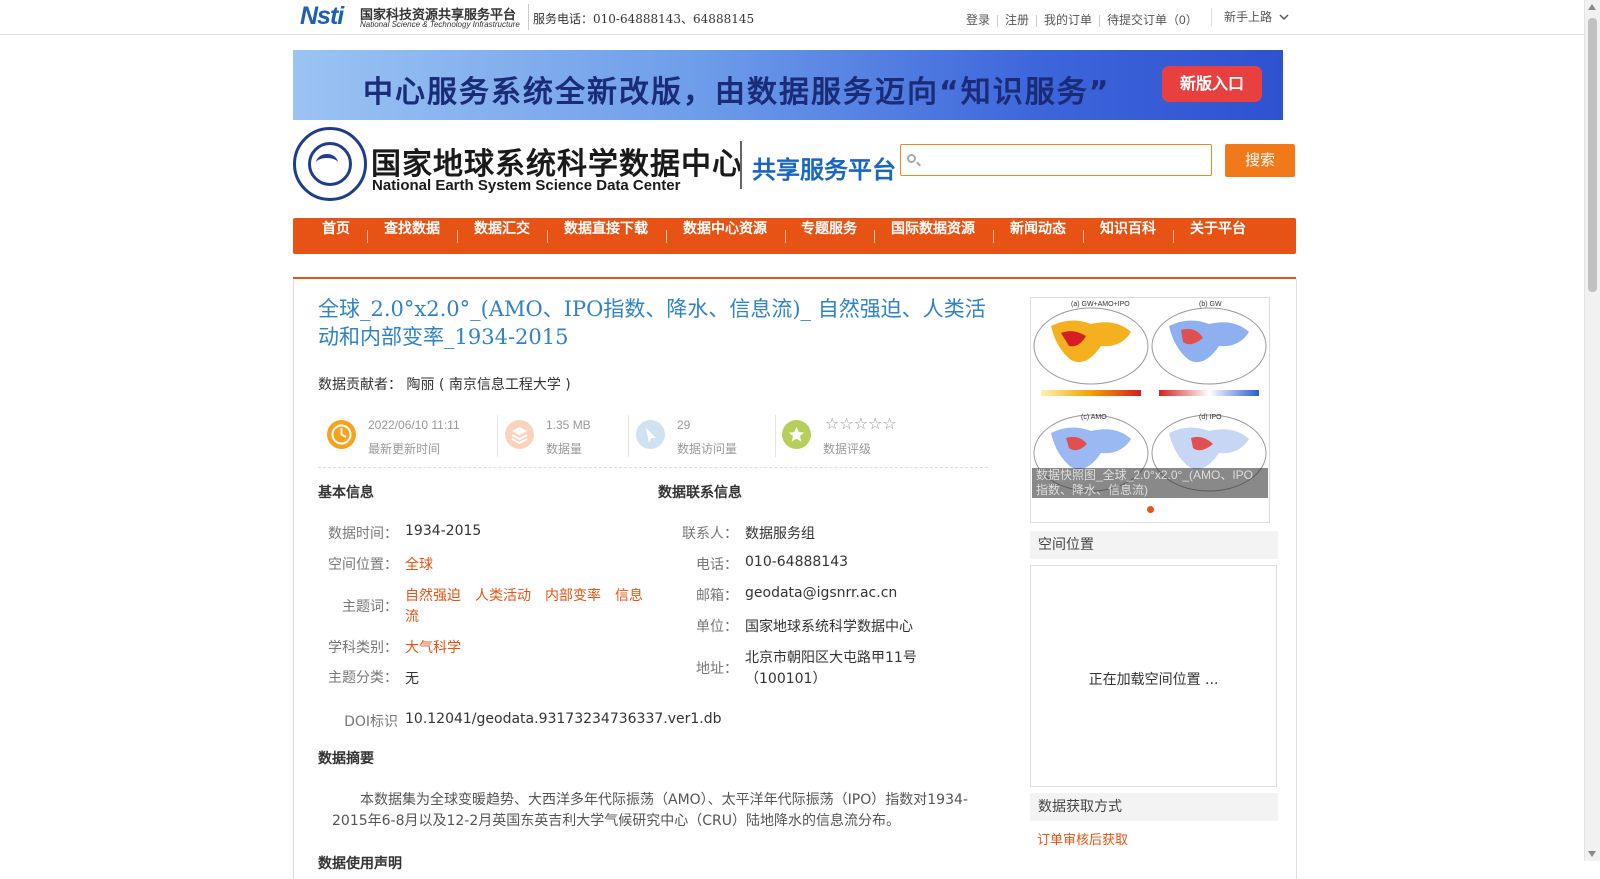  Describe the element at coordinates (1218, 236) in the screenshot. I see `nav-about: 关于平台` at that location.